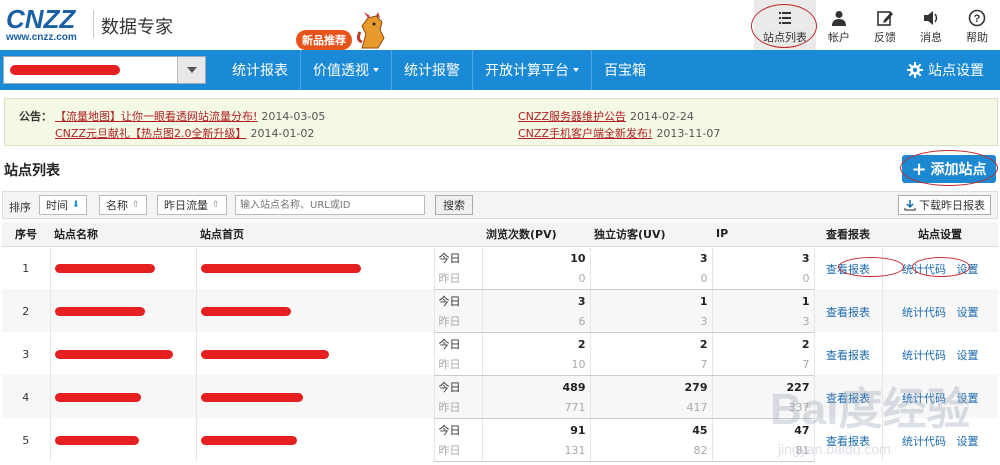 This screenshot has height=465, width=1000. Describe the element at coordinates (915, 70) in the screenshot. I see `gear-icon` at that location.